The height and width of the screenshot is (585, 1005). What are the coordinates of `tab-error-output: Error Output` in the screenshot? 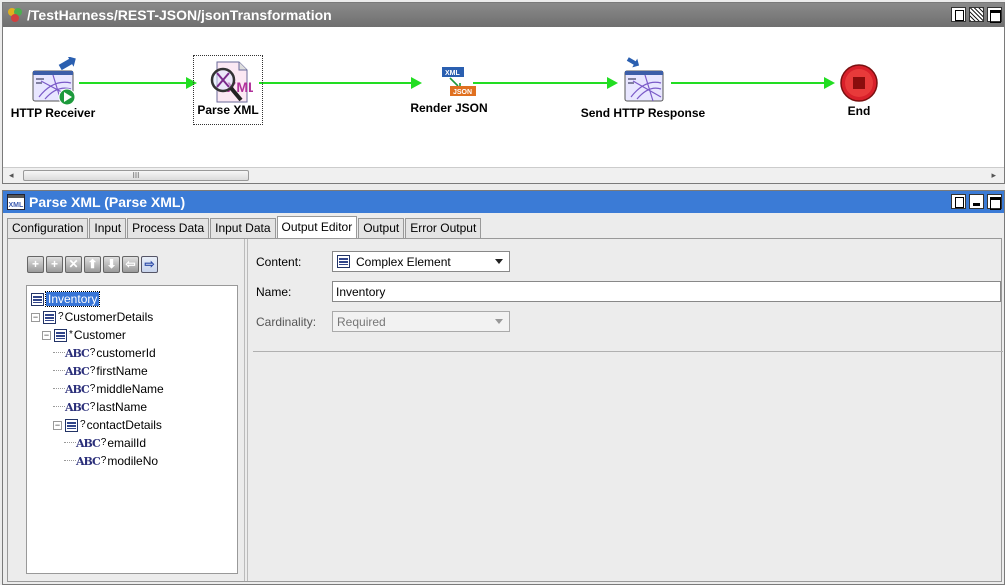 It's located at (443, 228).